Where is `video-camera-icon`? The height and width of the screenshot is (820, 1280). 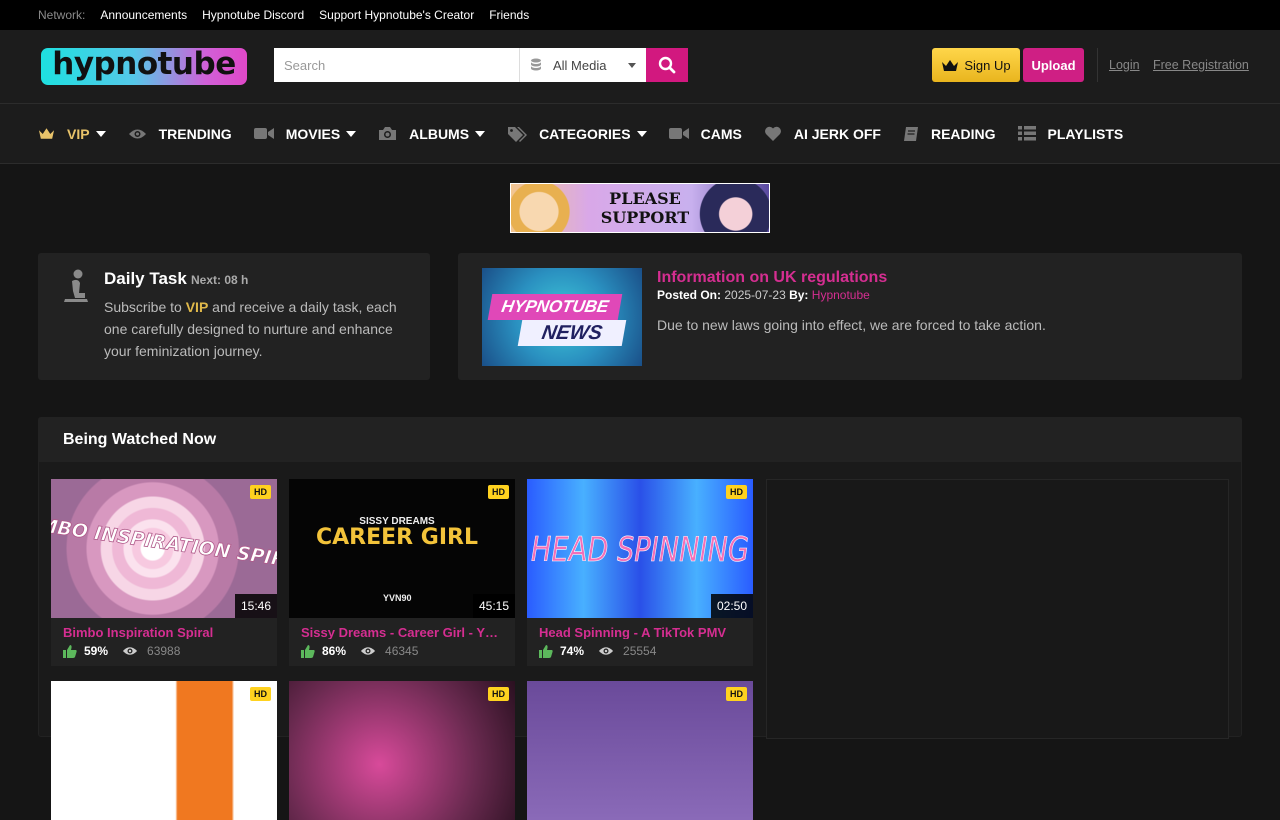
video-camera-icon is located at coordinates (678, 133).